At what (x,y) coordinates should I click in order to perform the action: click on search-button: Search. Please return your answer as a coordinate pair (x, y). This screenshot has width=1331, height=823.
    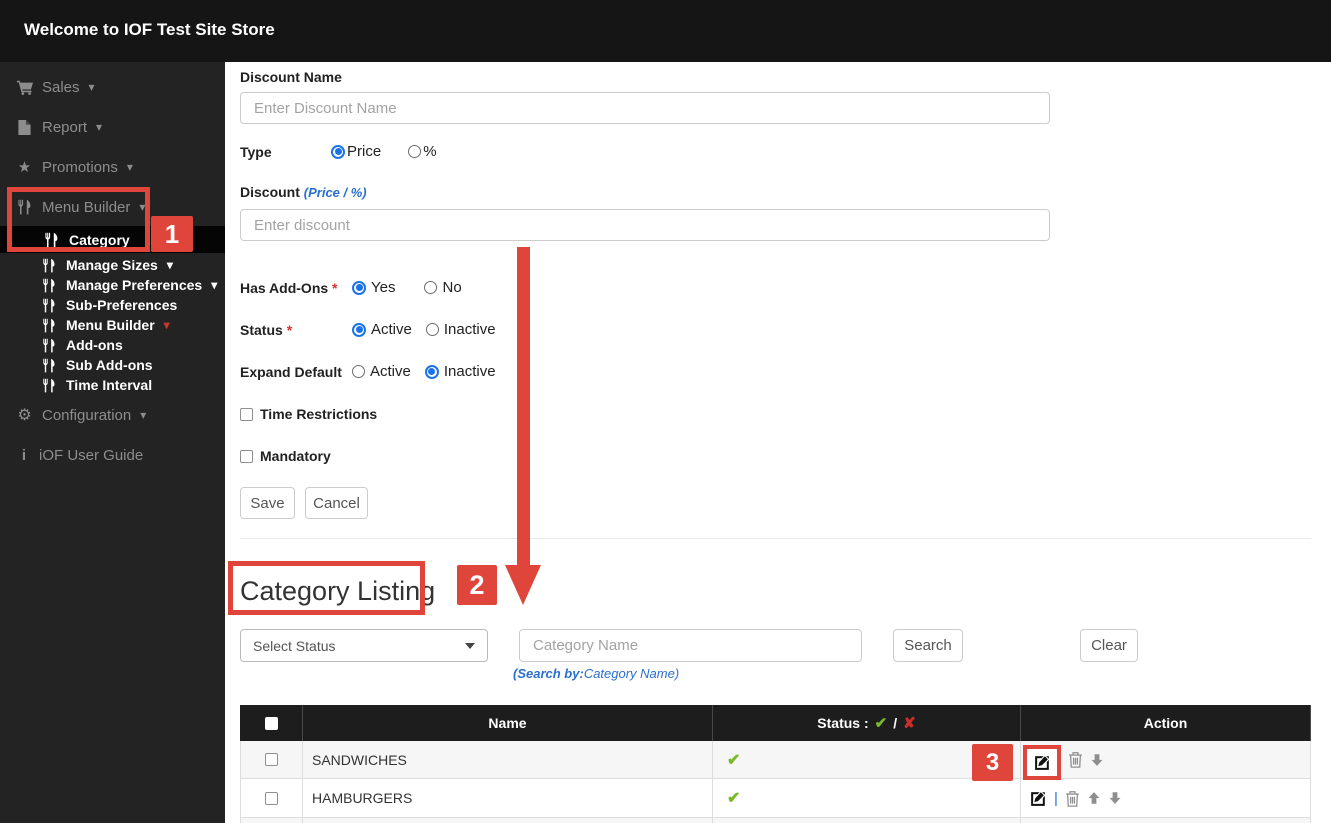
    Looking at the image, I should click on (928, 645).